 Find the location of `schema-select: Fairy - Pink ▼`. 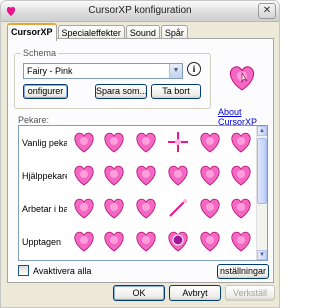

schema-select: Fairy - Pink ▼ is located at coordinates (103, 71).